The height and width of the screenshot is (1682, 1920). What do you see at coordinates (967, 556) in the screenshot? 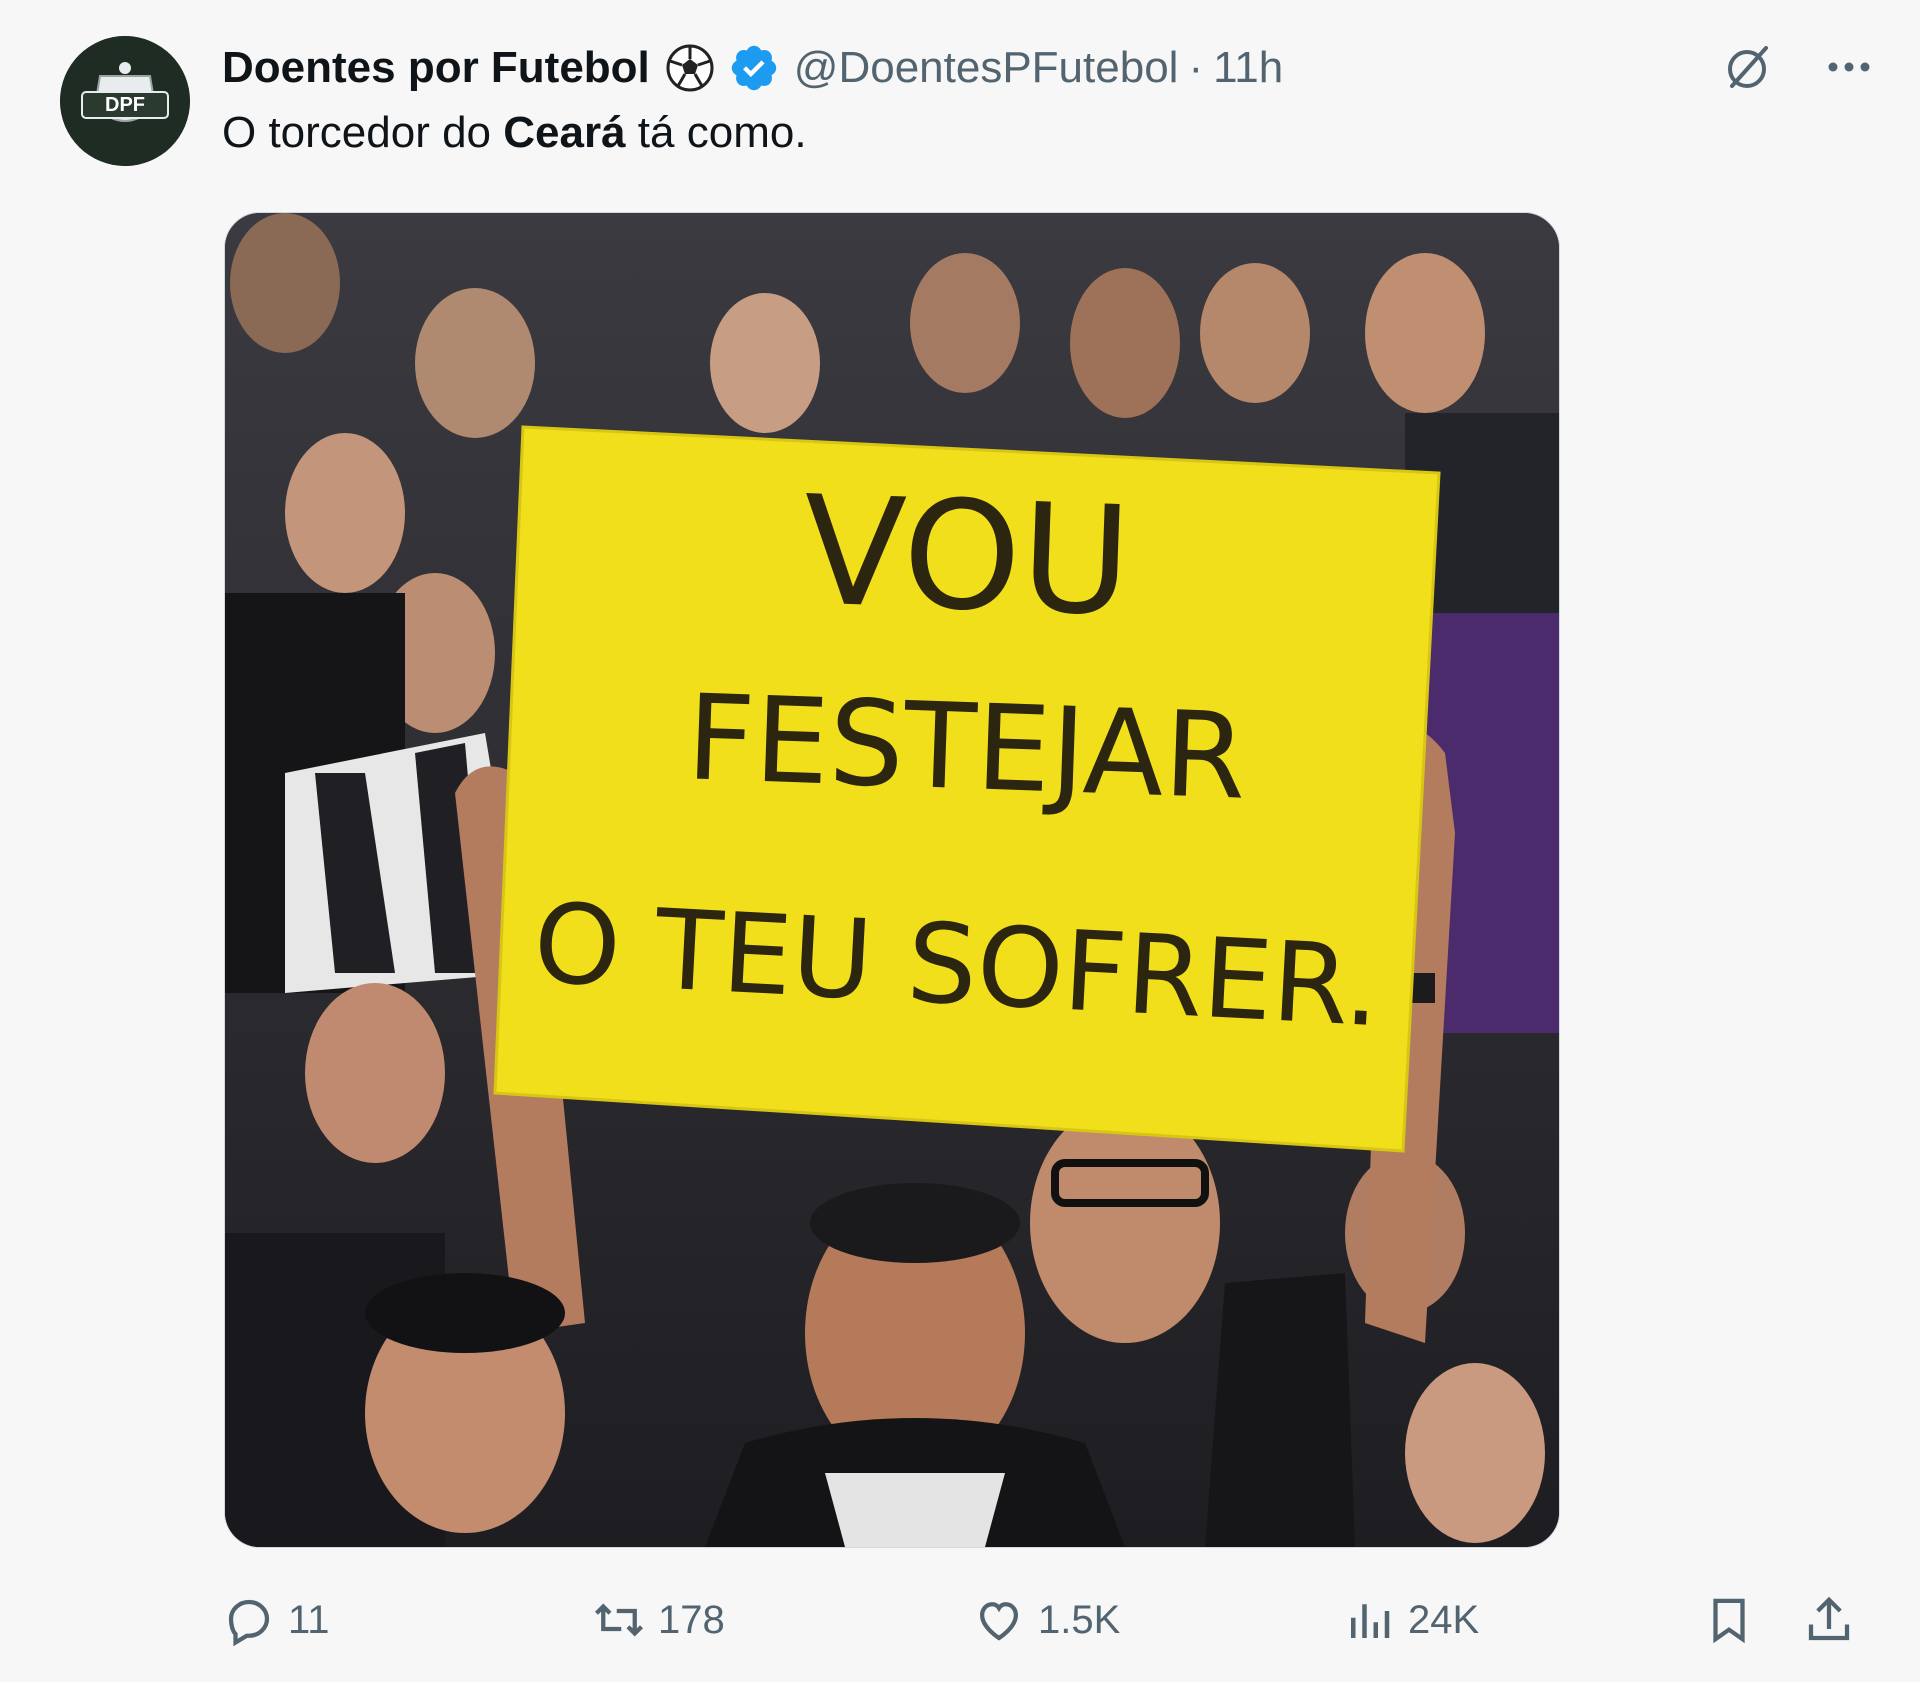
I see `sign-line-1: VOU` at bounding box center [967, 556].